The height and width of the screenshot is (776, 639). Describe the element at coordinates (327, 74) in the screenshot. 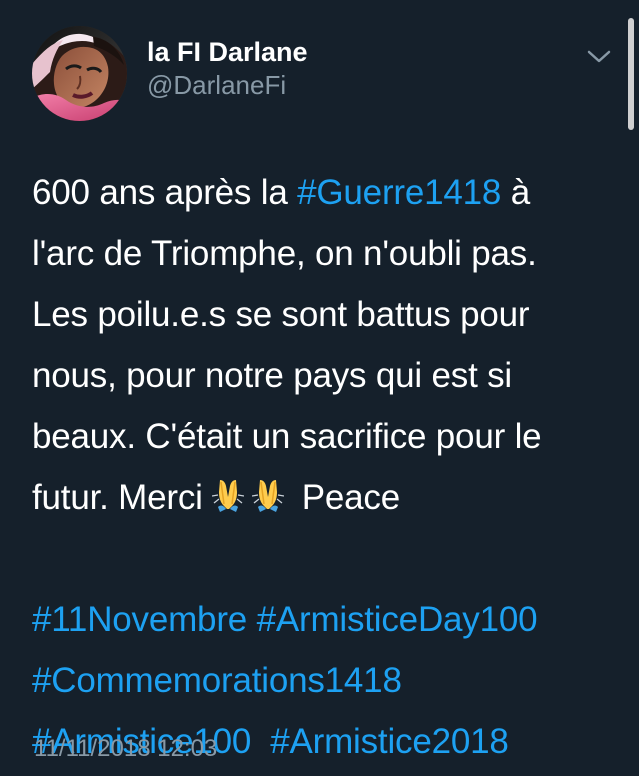

I see `tweet-header: la FI Darlane @DarlaneFi` at that location.